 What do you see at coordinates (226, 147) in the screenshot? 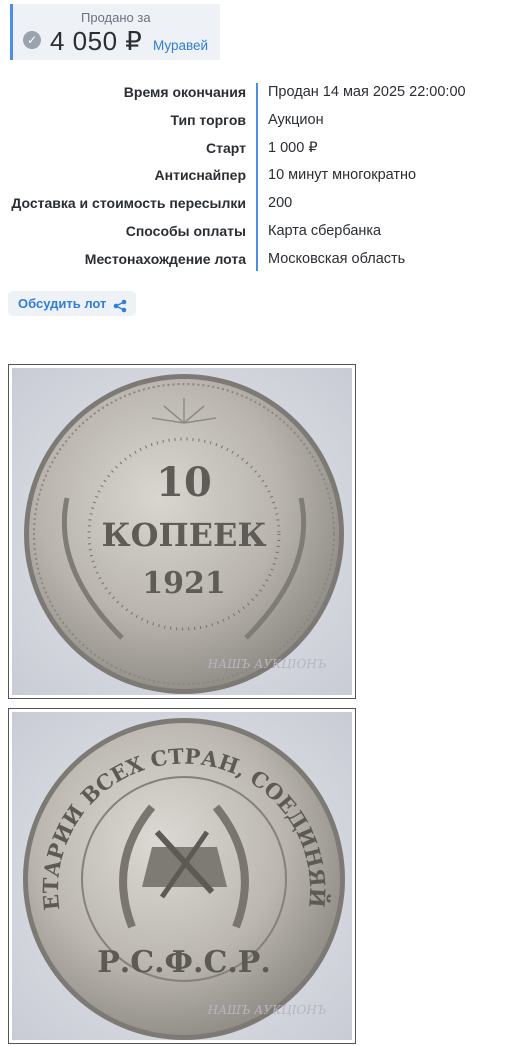
I see `detail-key: Старт` at bounding box center [226, 147].